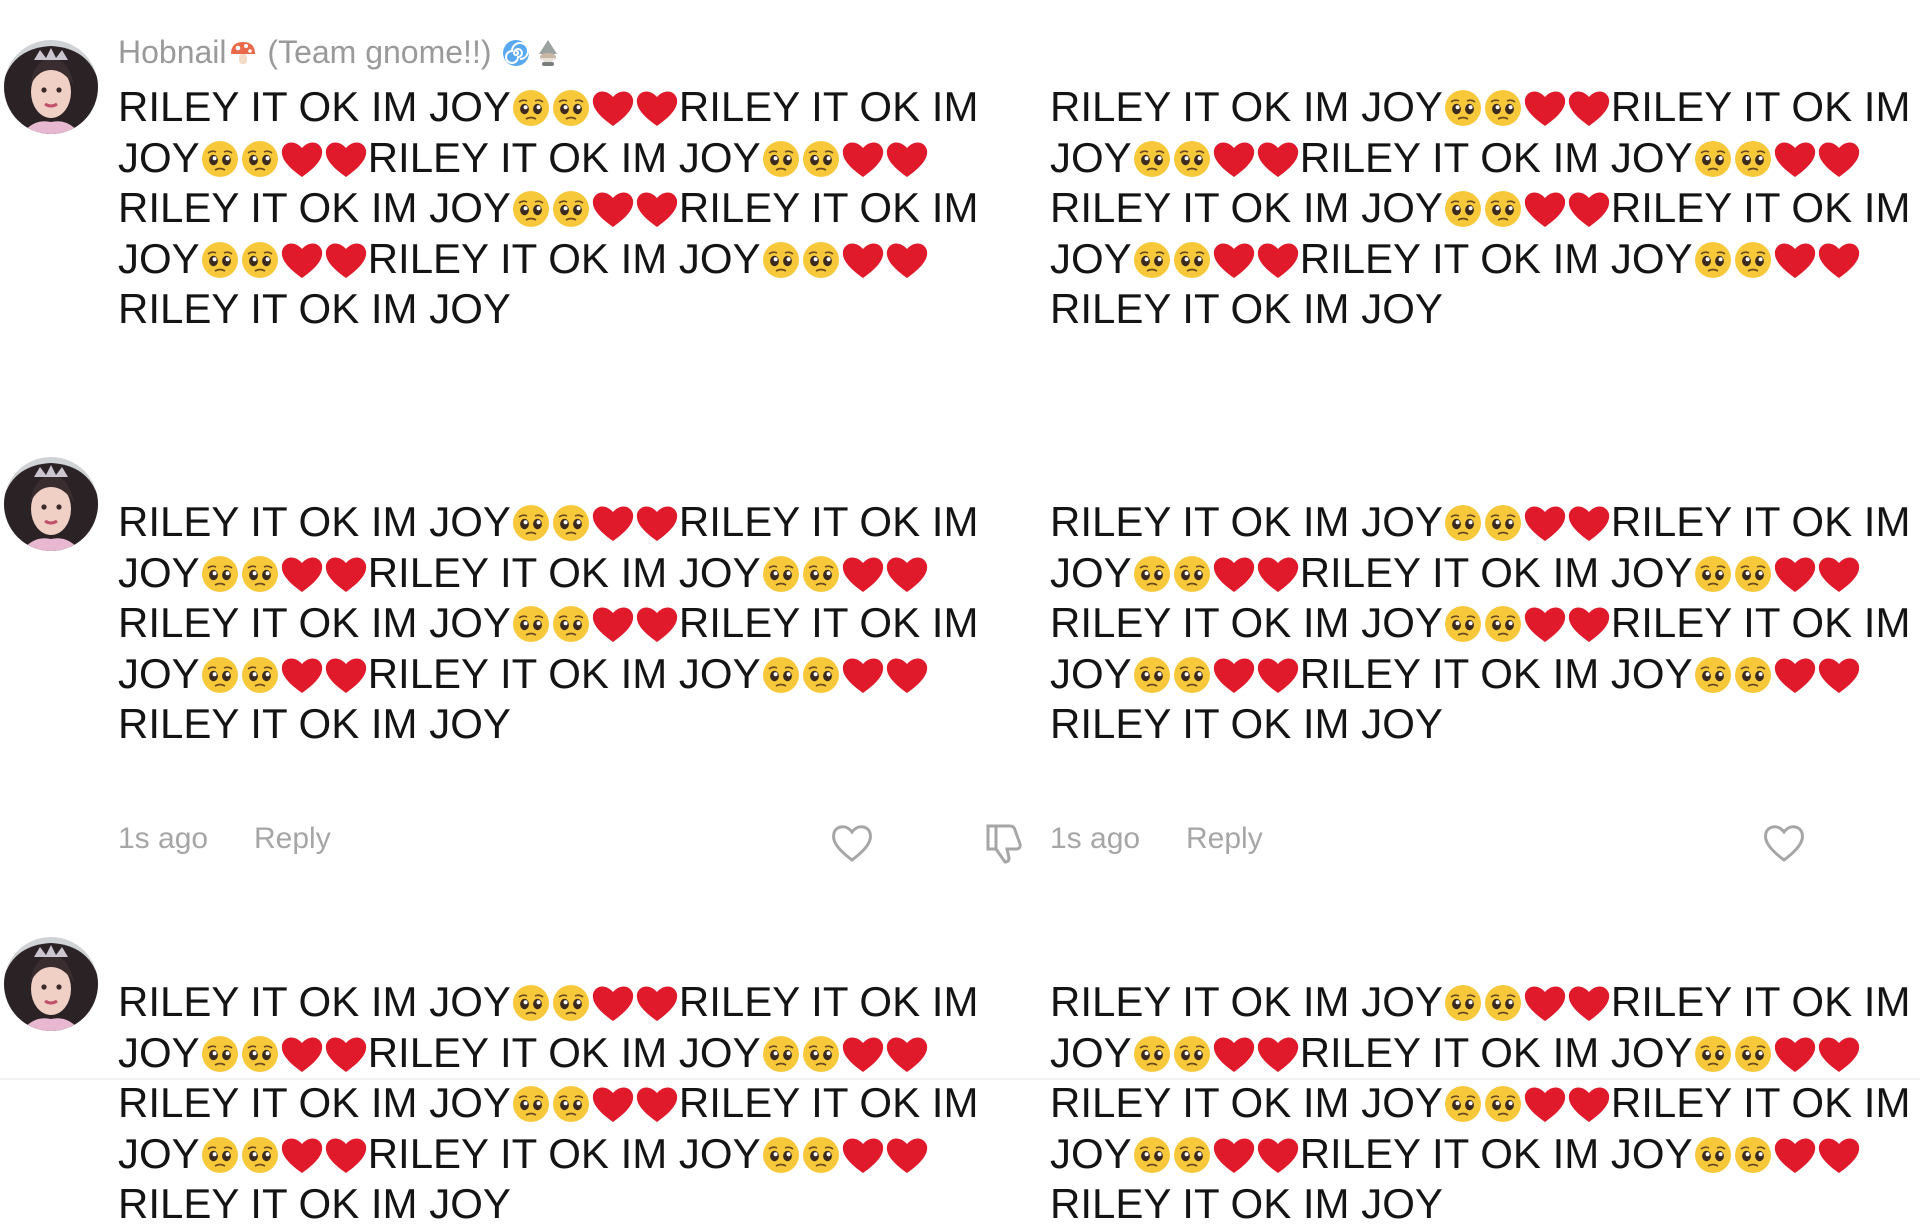 The height and width of the screenshot is (1230, 1920). I want to click on comment-username: Hobnail (Team gnome!!), so click(341, 52).